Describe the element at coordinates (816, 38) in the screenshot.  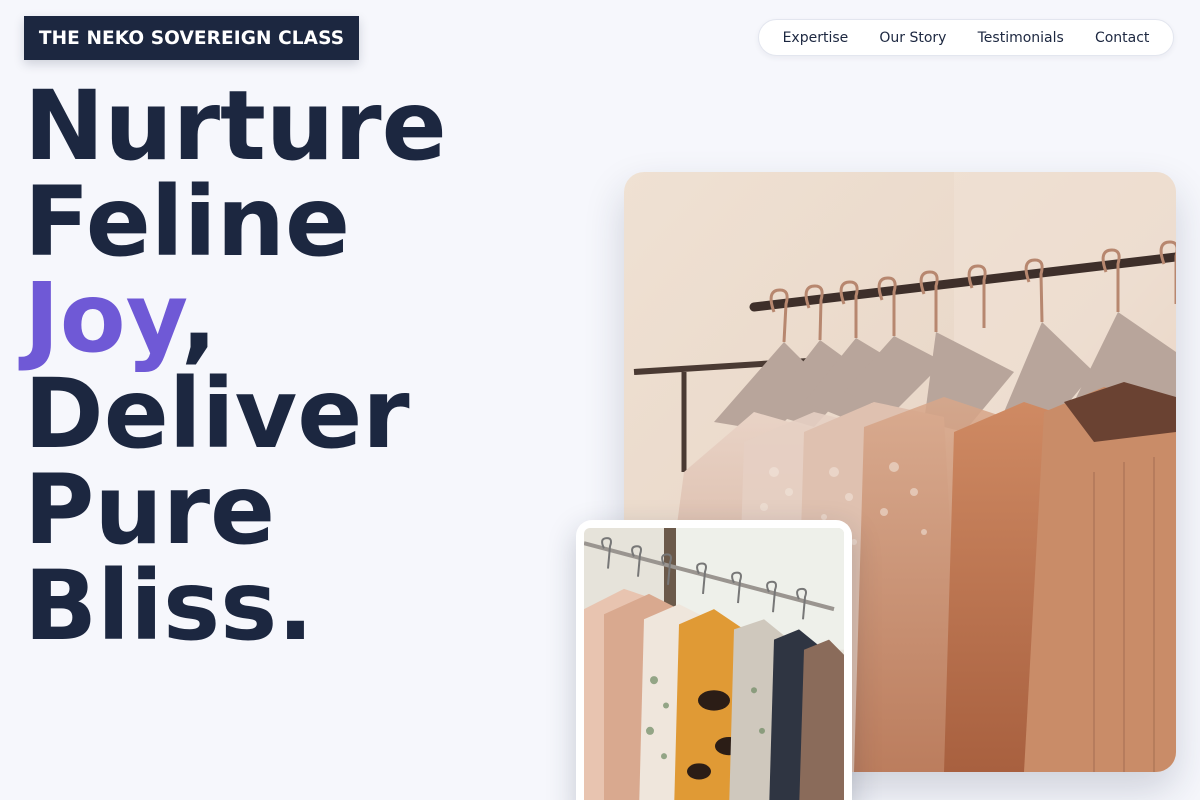
I see `nav-link-expertise: Expertise` at that location.